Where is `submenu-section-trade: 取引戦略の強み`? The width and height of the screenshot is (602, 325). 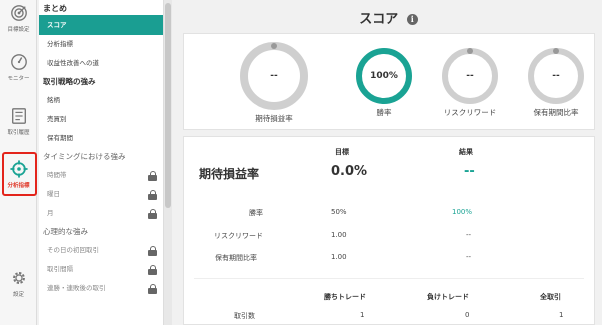 submenu-section-trade: 取引戦略の強み is located at coordinates (69, 81).